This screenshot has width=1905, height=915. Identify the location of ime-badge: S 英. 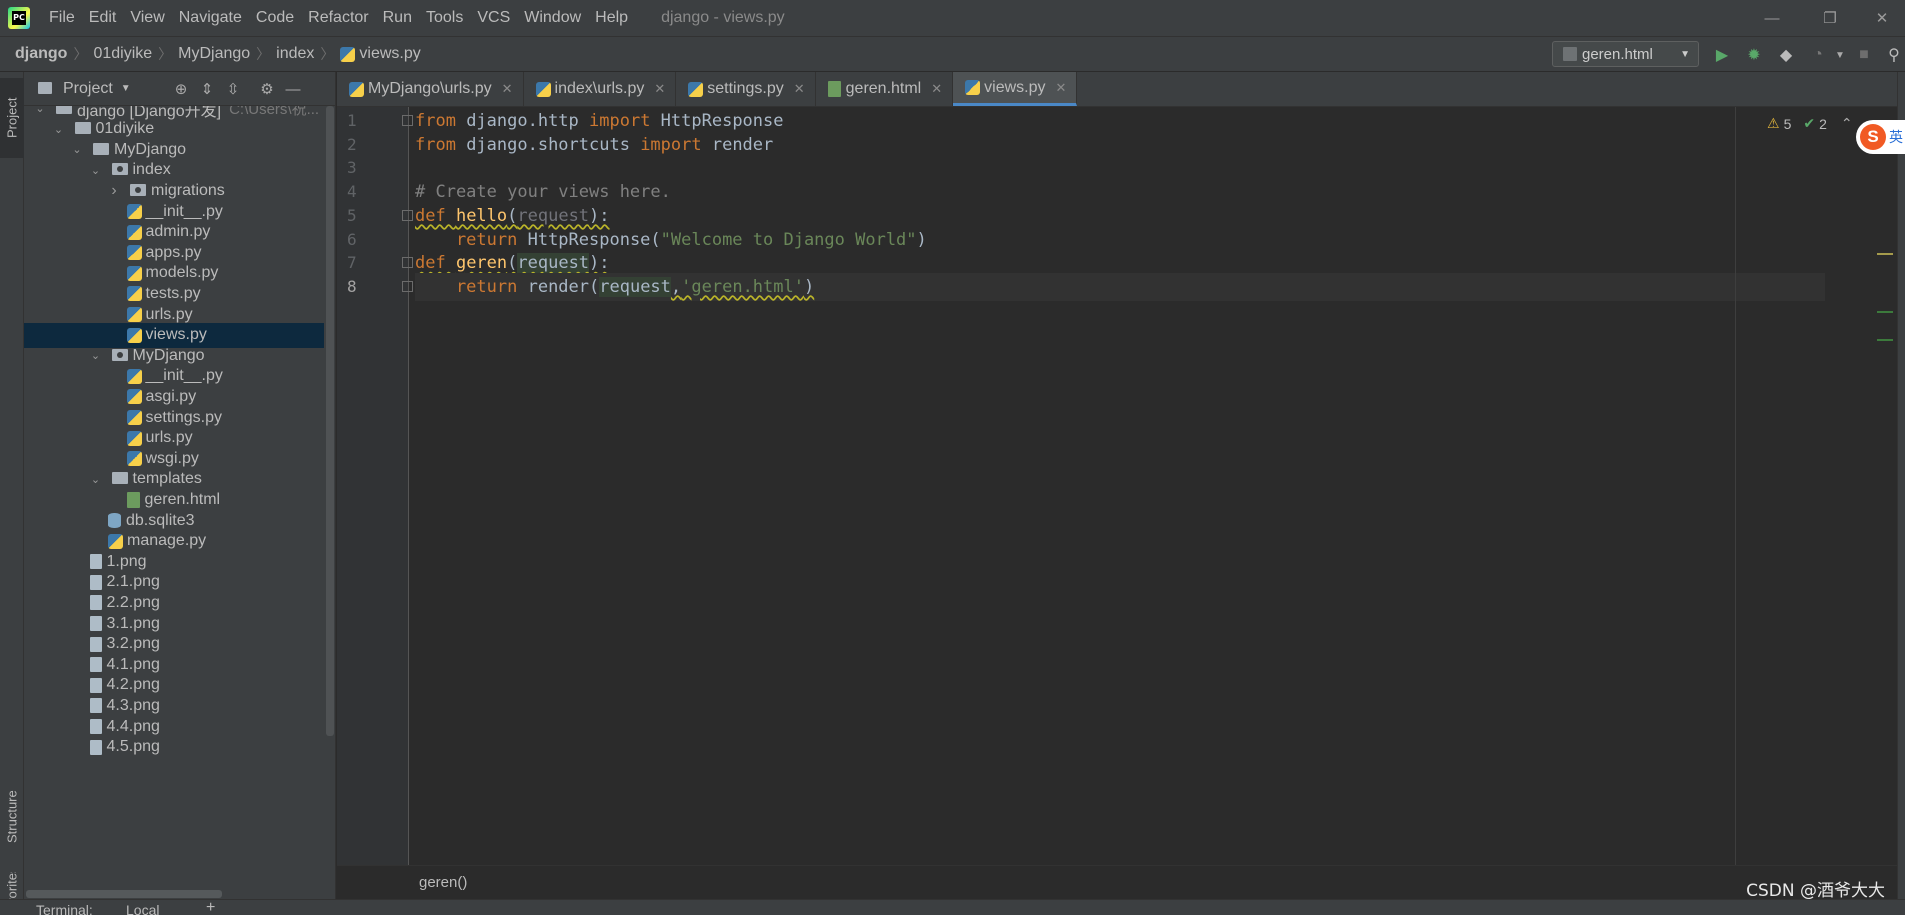
(1880, 137).